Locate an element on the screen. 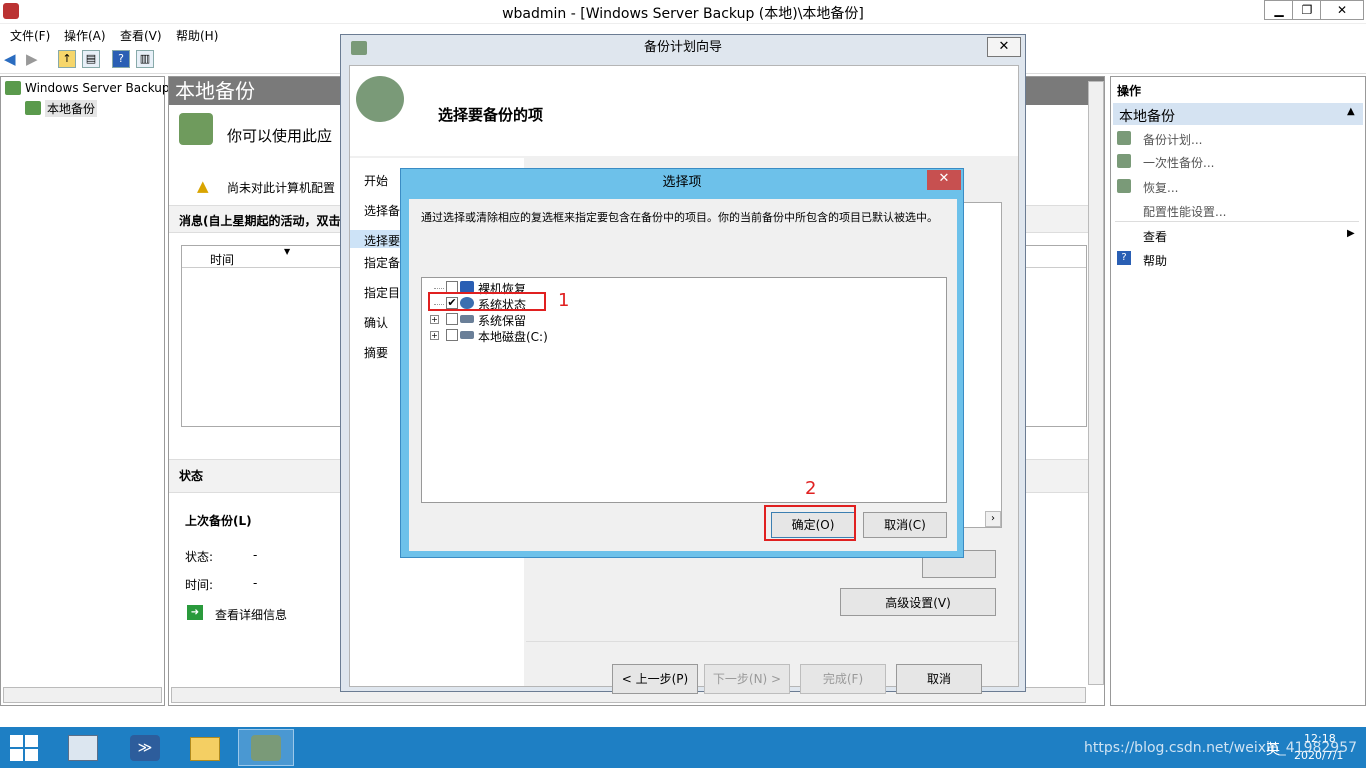  tree-item-local-backup: 本地备份 is located at coordinates (71, 108).